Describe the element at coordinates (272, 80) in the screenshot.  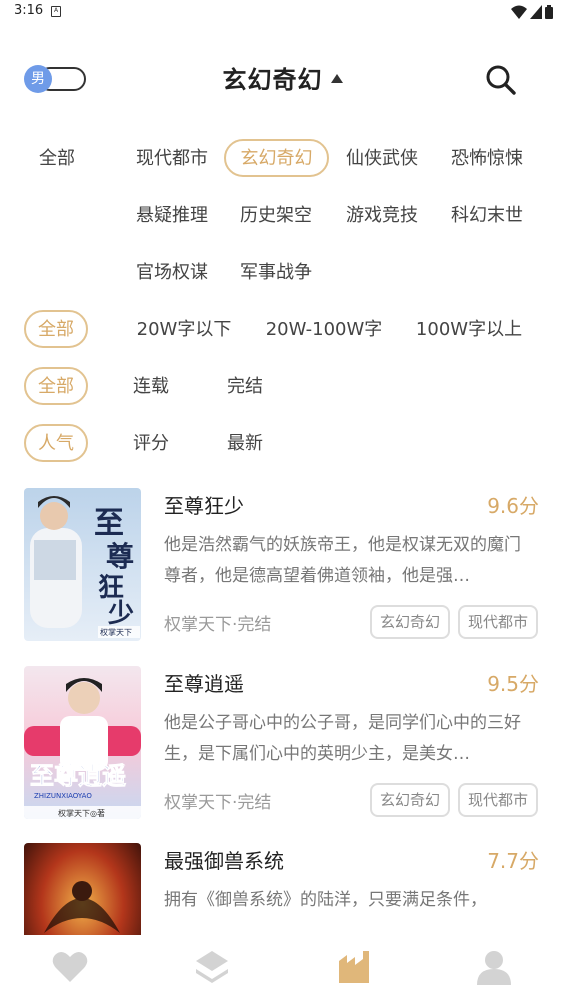
I see `page-title: 玄幻奇幻` at that location.